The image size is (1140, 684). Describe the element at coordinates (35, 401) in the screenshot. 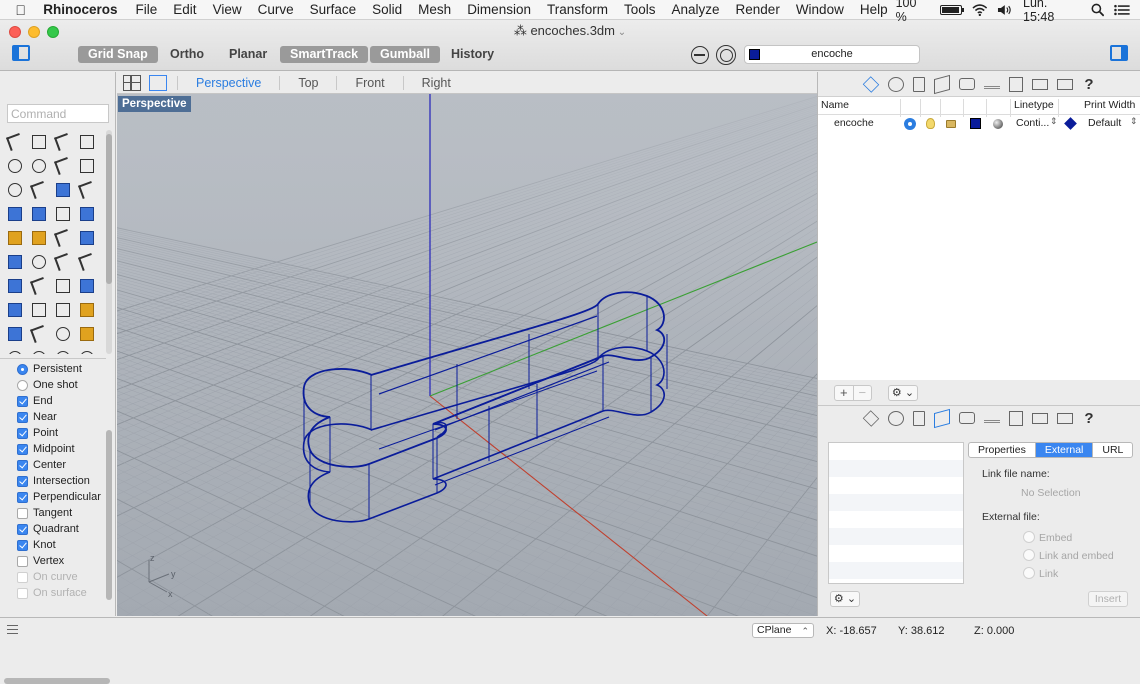

I see `osnap-end: End` at that location.